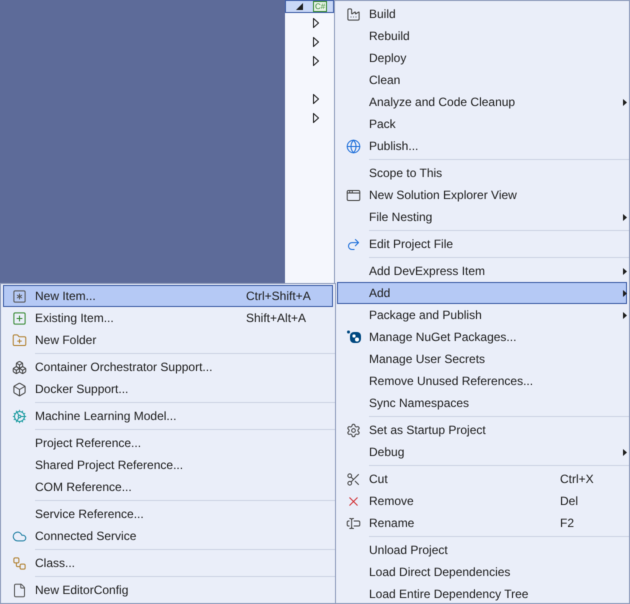  I want to click on menu-item: Edit Project File, so click(482, 244).